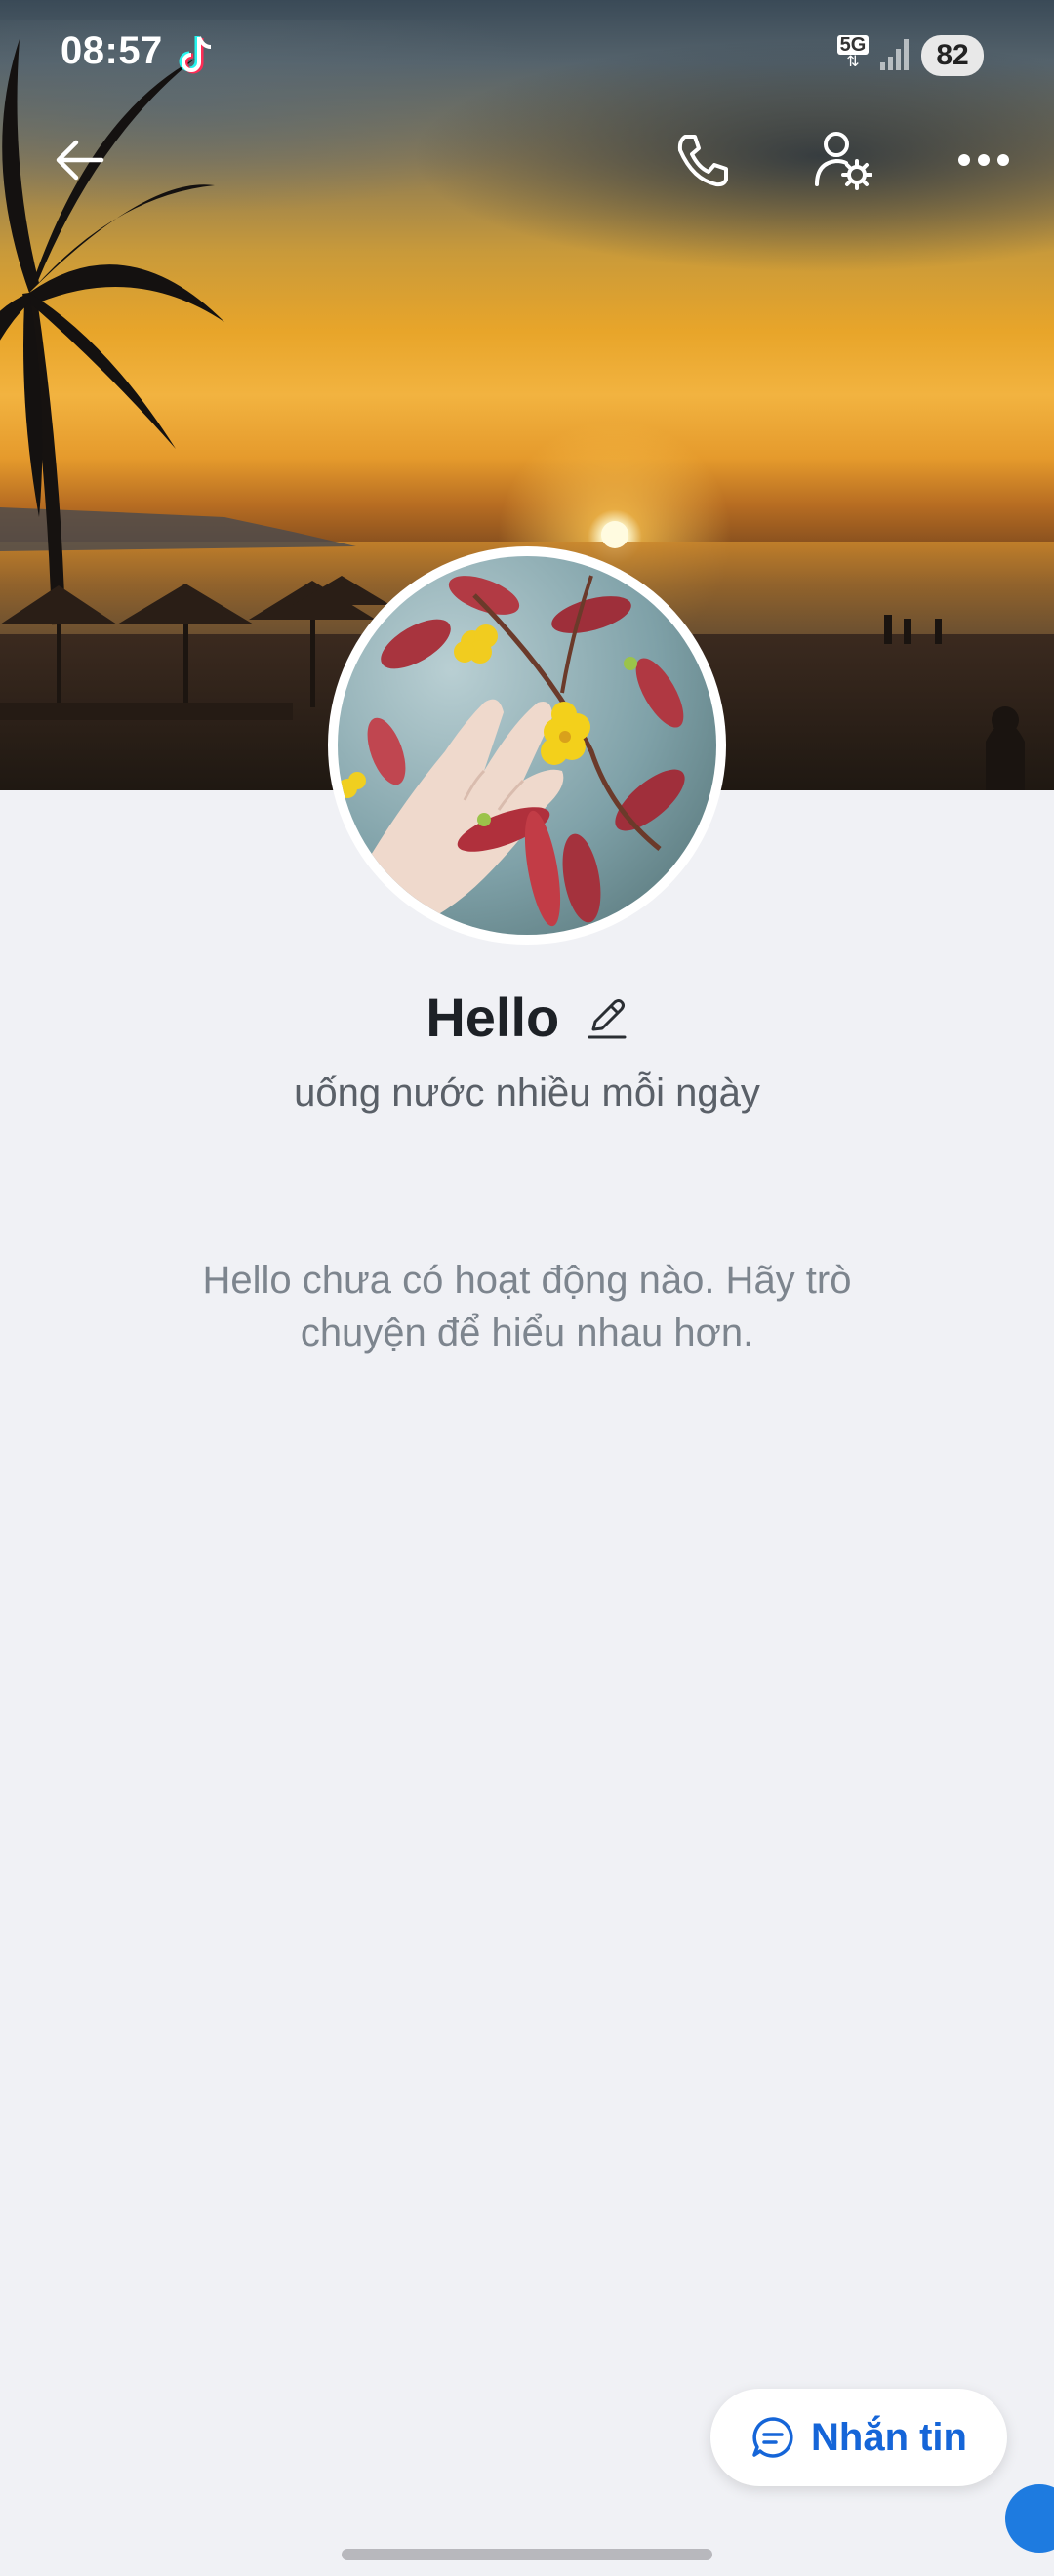 The image size is (1054, 2576). I want to click on user-settings-icon, so click(843, 161).